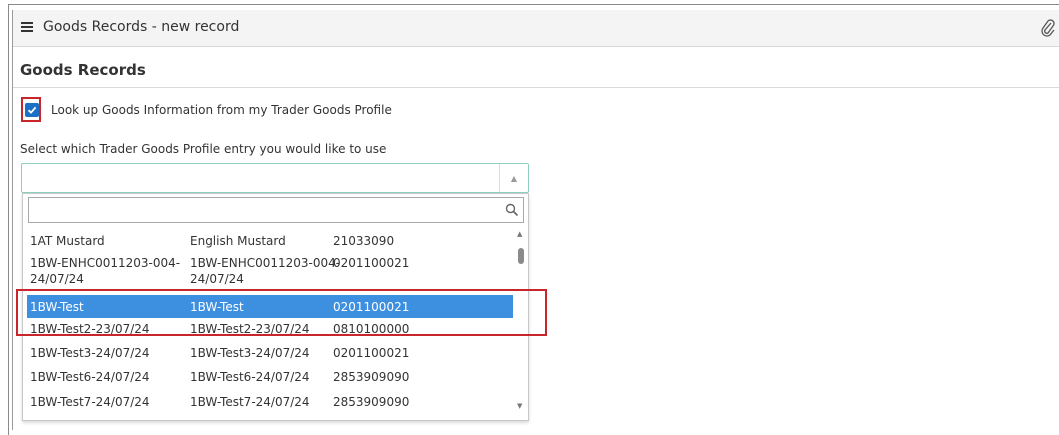 The height and width of the screenshot is (435, 1059). Describe the element at coordinates (521, 323) in the screenshot. I see `list-scrollbar: ▲ ▼` at that location.